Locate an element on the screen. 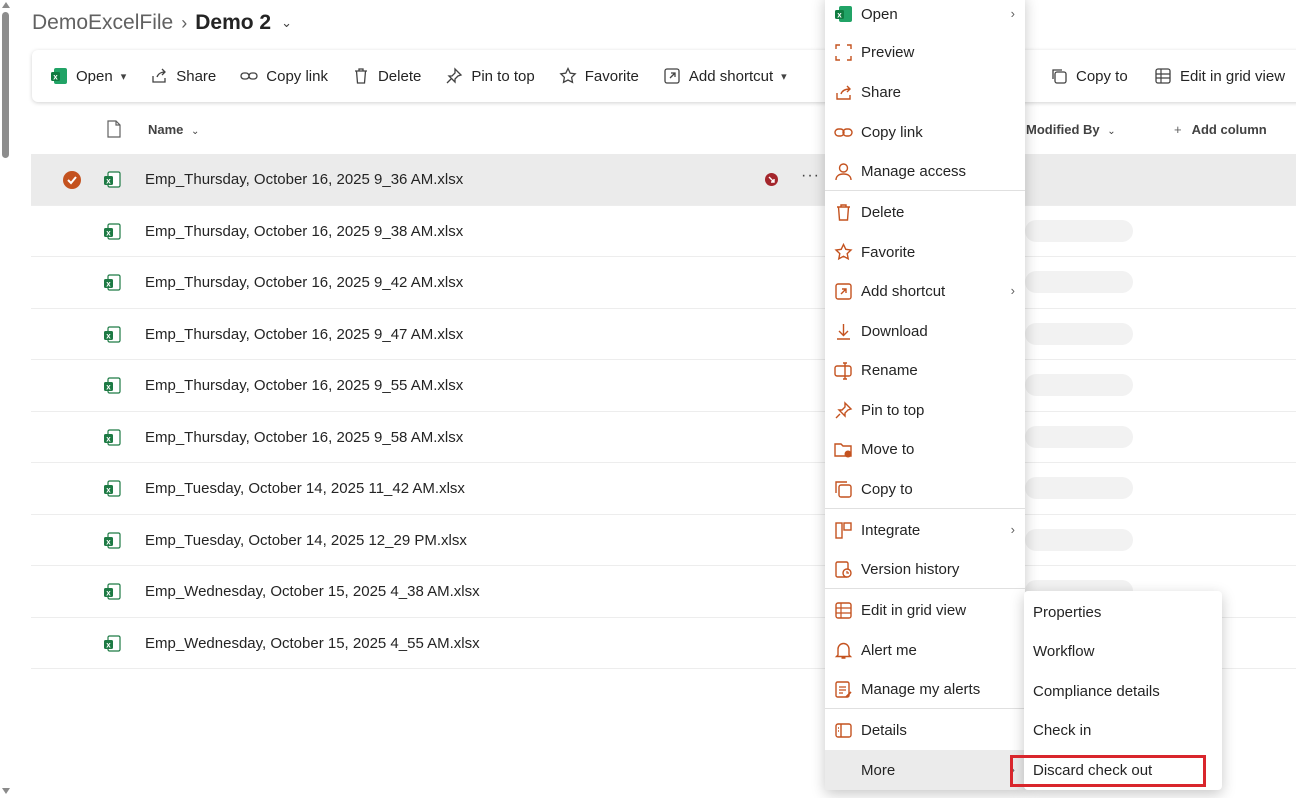 The height and width of the screenshot is (798, 1296). add-shortcut-button: Add shortcut ▾ is located at coordinates (725, 76).